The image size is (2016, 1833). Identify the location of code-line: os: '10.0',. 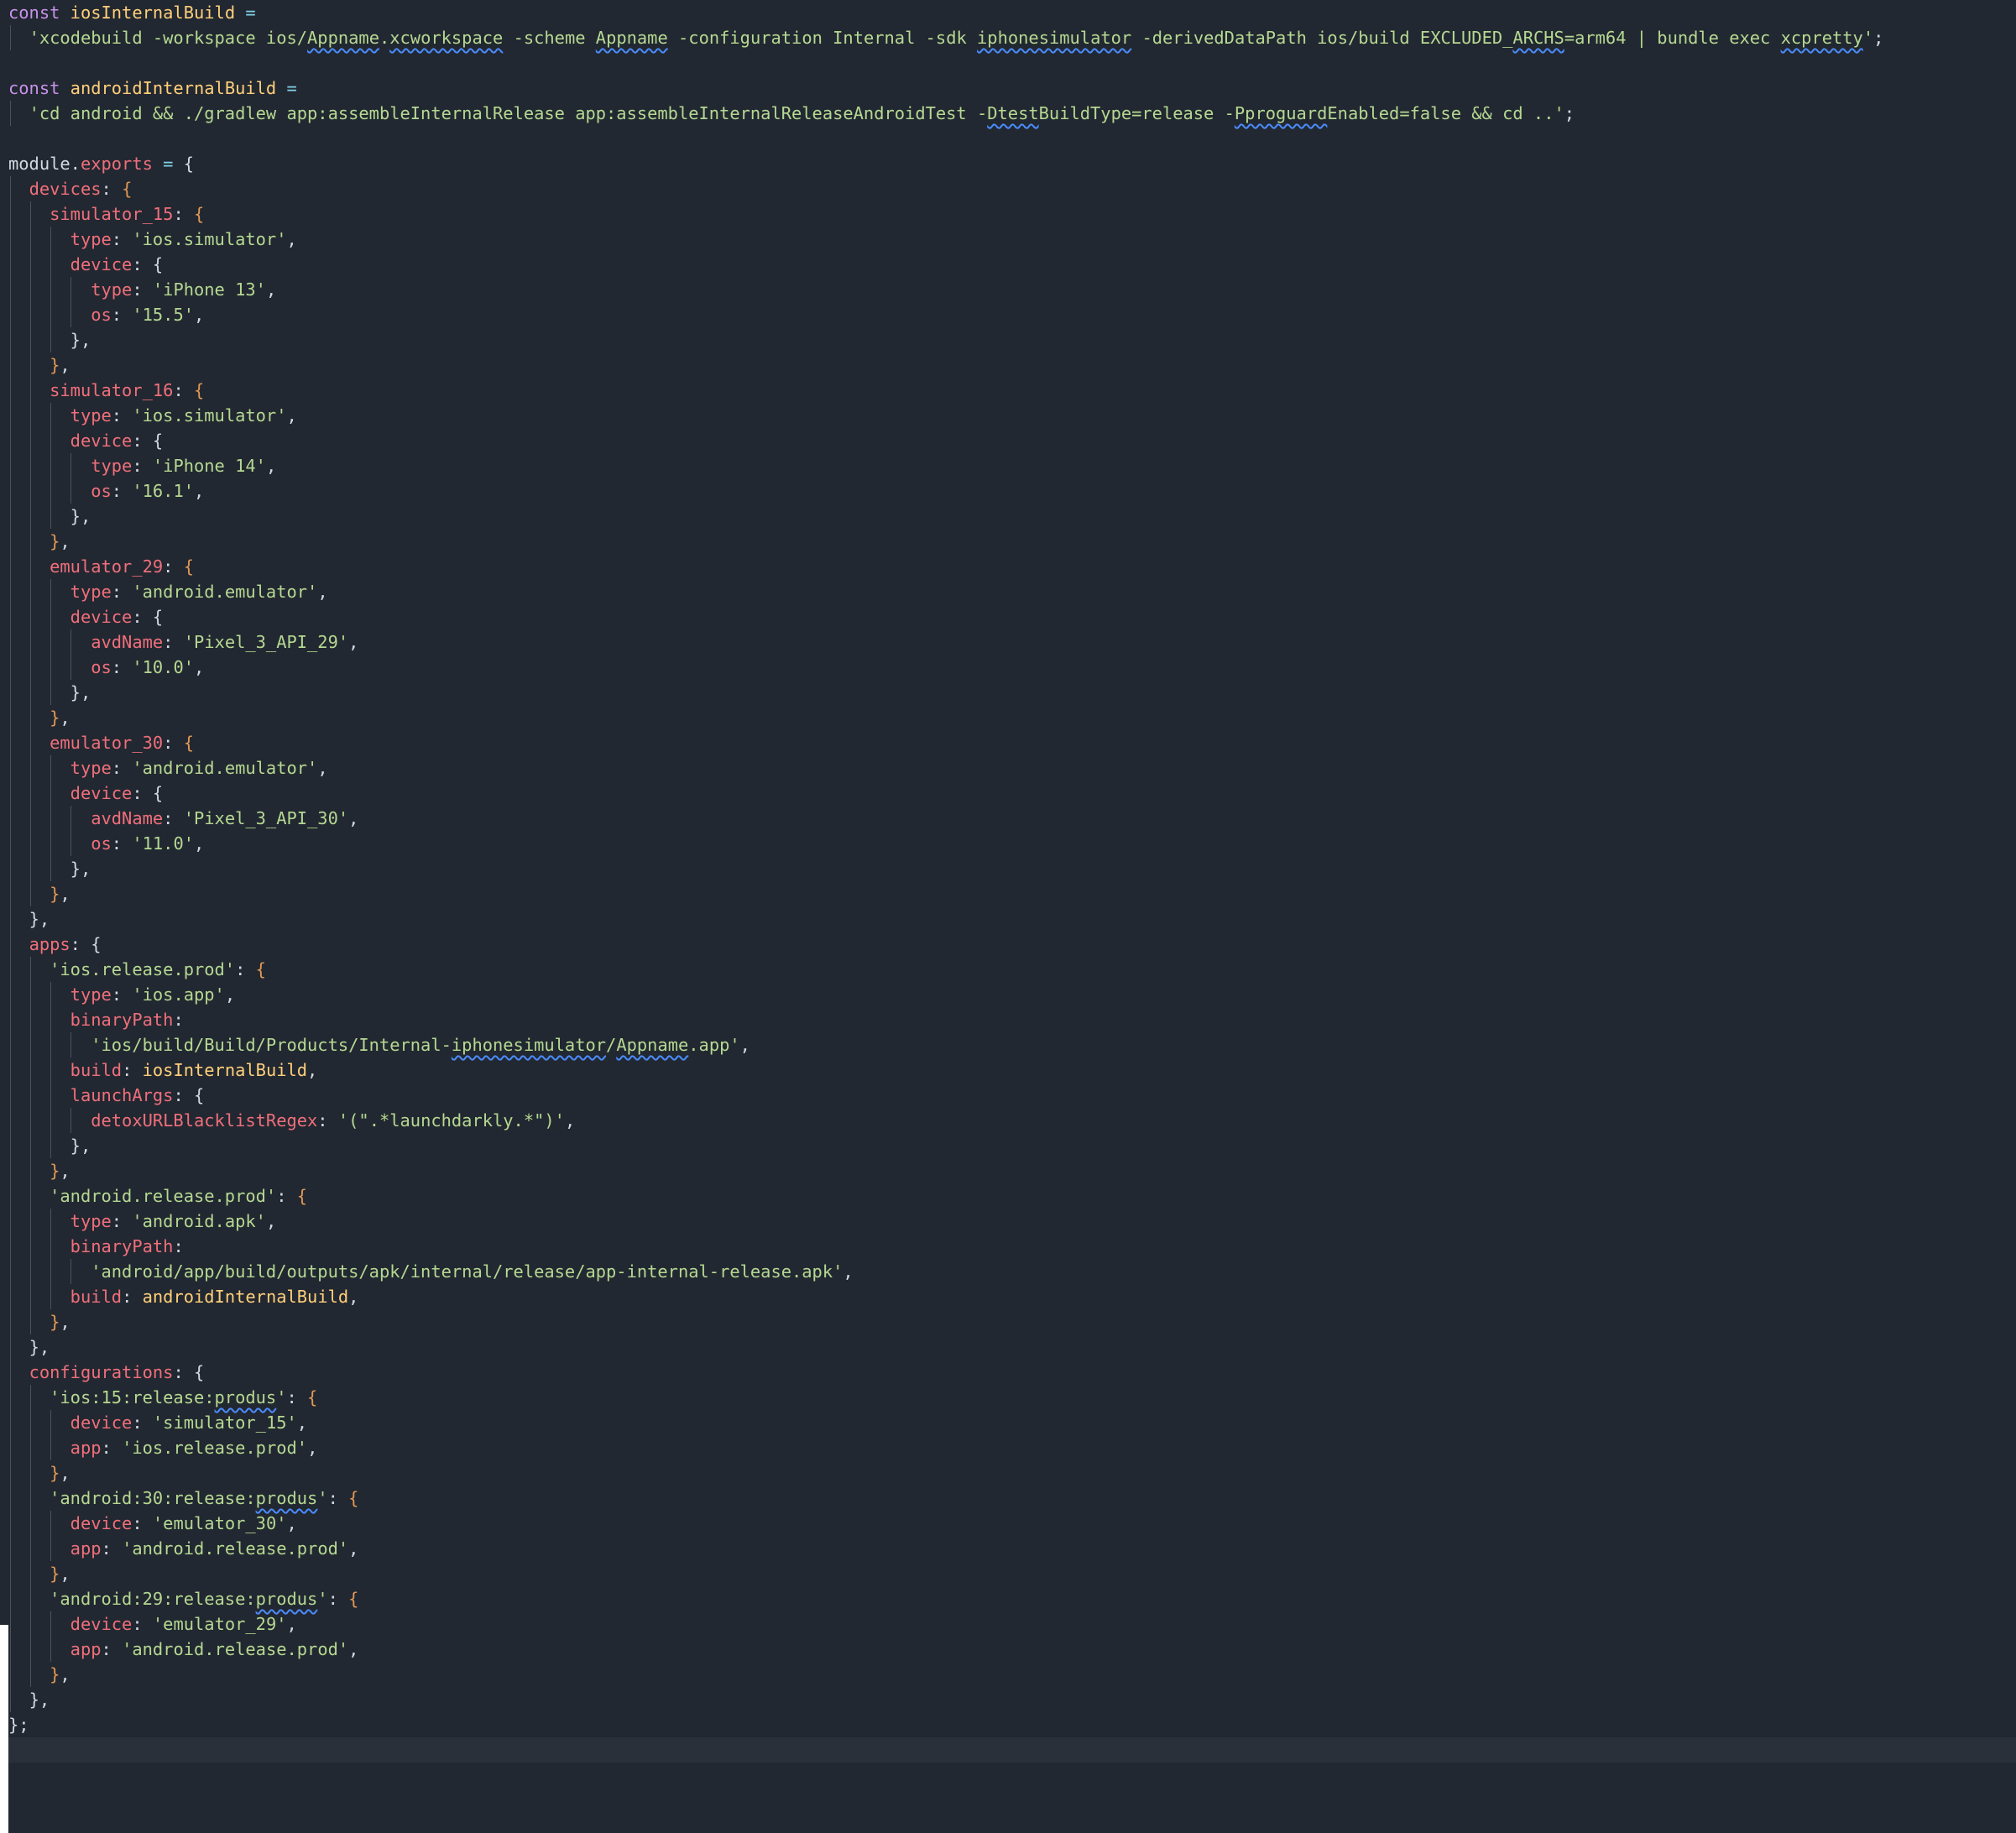
(1012, 667).